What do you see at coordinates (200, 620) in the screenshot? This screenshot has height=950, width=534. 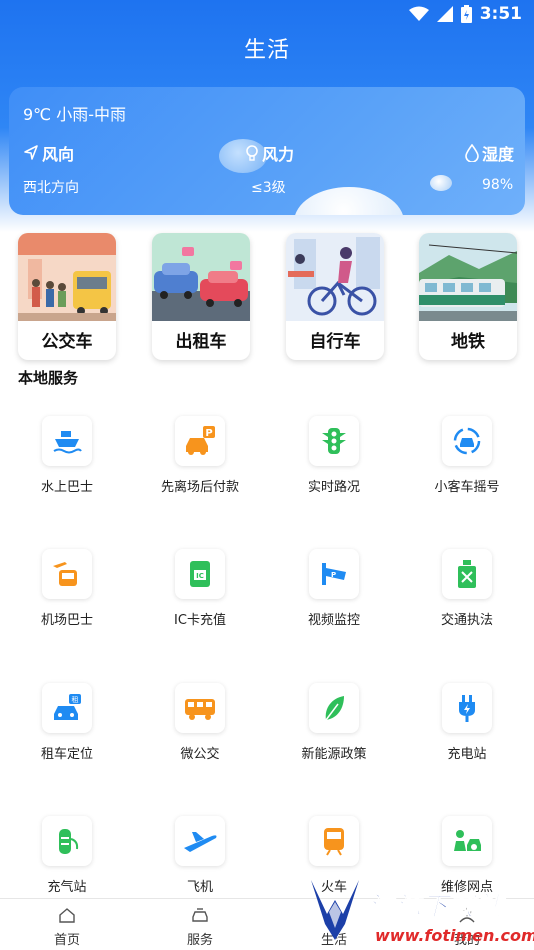 I see `service-label: IC卡充值` at bounding box center [200, 620].